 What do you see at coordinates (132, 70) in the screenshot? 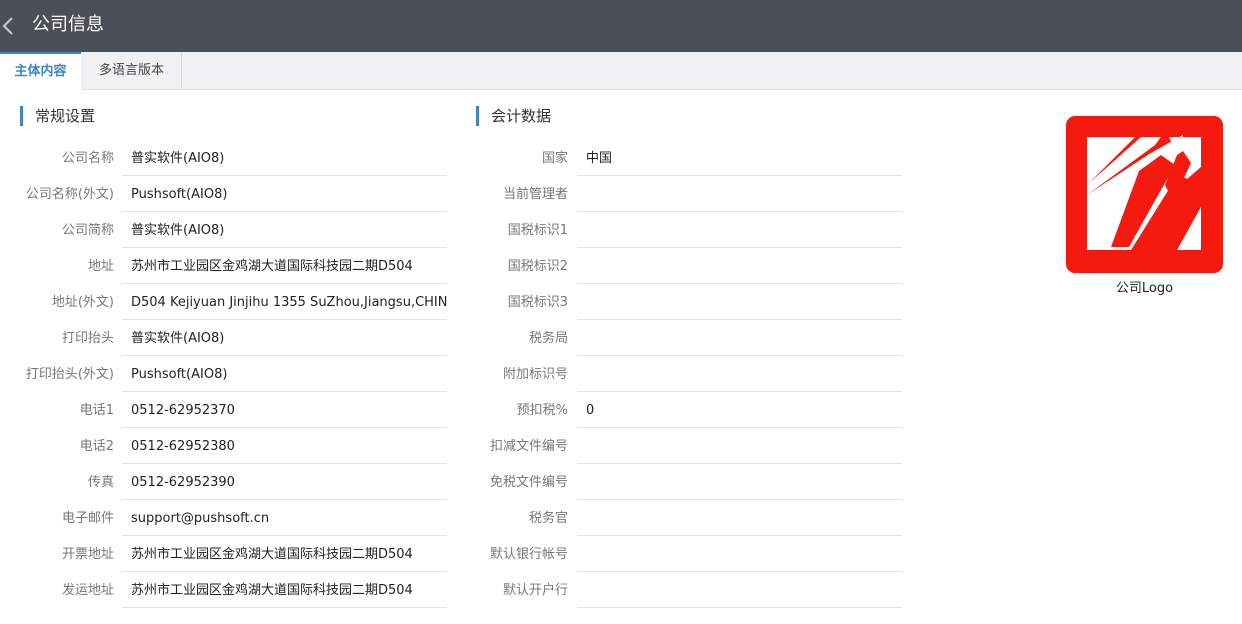
I see `tab-multilanguage: 多语言版本` at bounding box center [132, 70].